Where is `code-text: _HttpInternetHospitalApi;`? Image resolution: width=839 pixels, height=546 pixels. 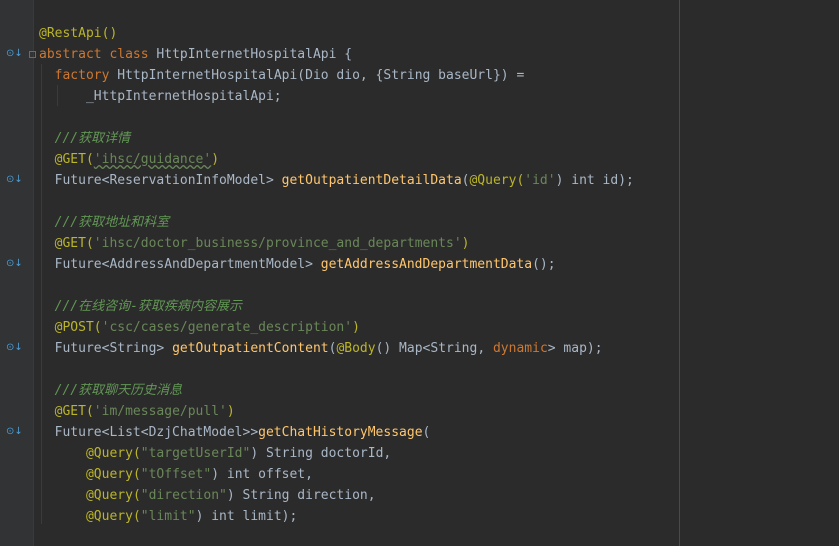
code-text: _HttpInternetHospitalApi; is located at coordinates (183, 96).